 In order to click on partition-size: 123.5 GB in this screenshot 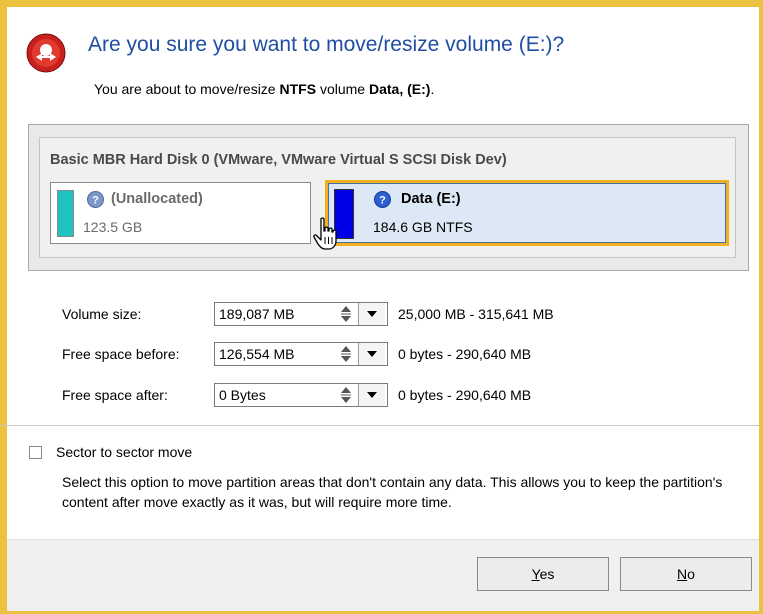, I will do `click(113, 227)`.